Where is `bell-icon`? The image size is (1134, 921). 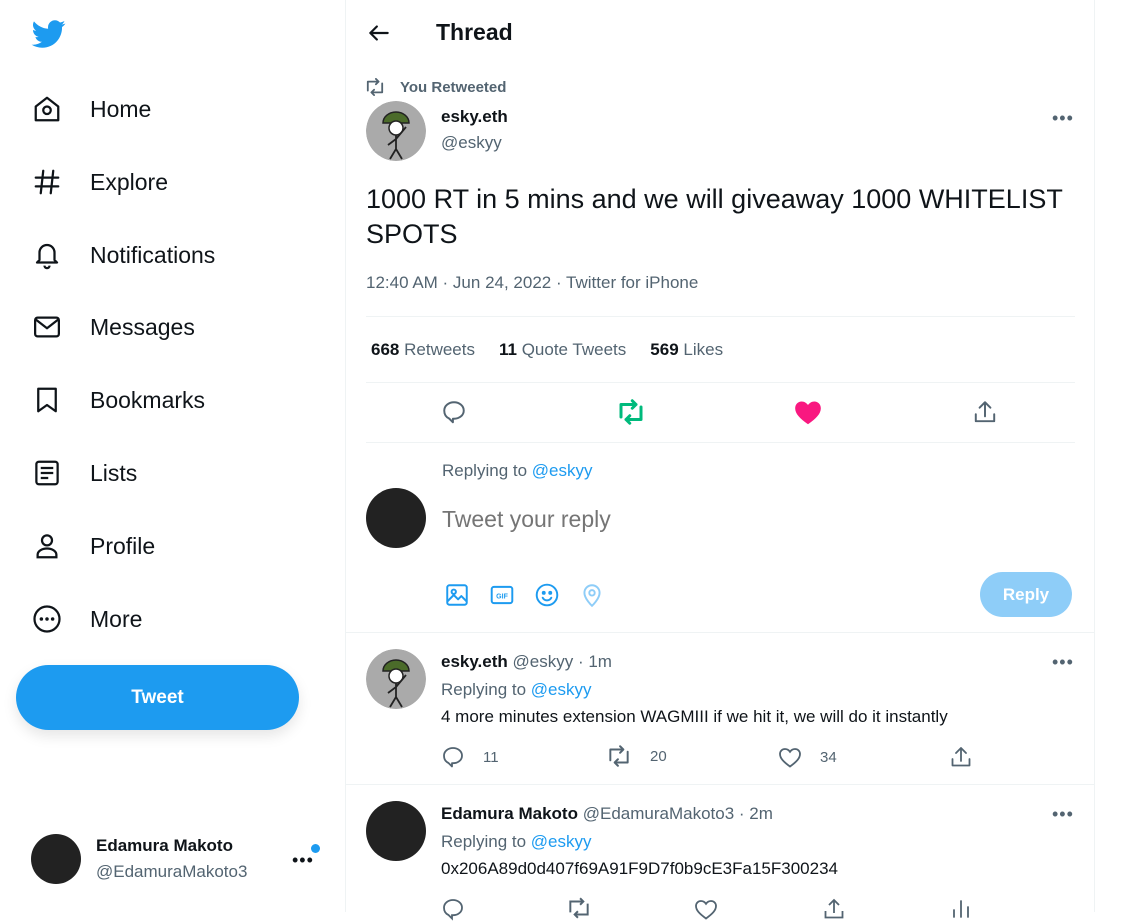 bell-icon is located at coordinates (47, 255).